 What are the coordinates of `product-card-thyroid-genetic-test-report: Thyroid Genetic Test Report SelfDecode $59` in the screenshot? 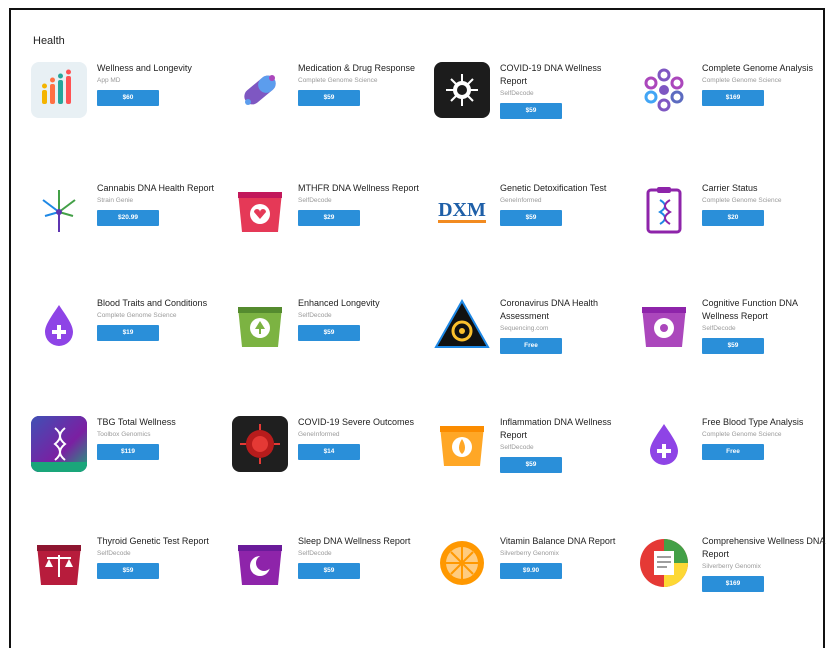 It's located at (131, 590).